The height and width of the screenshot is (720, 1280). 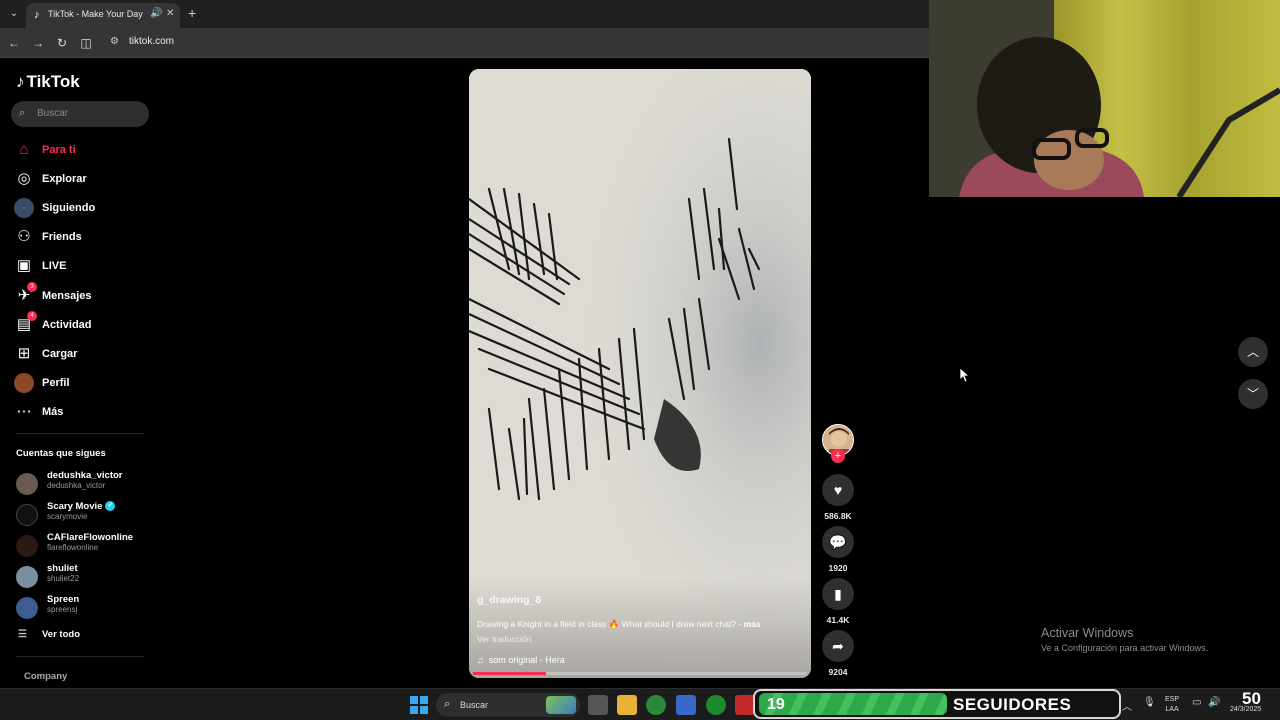 What do you see at coordinates (24, 208) in the screenshot?
I see `following-avatar-icon` at bounding box center [24, 208].